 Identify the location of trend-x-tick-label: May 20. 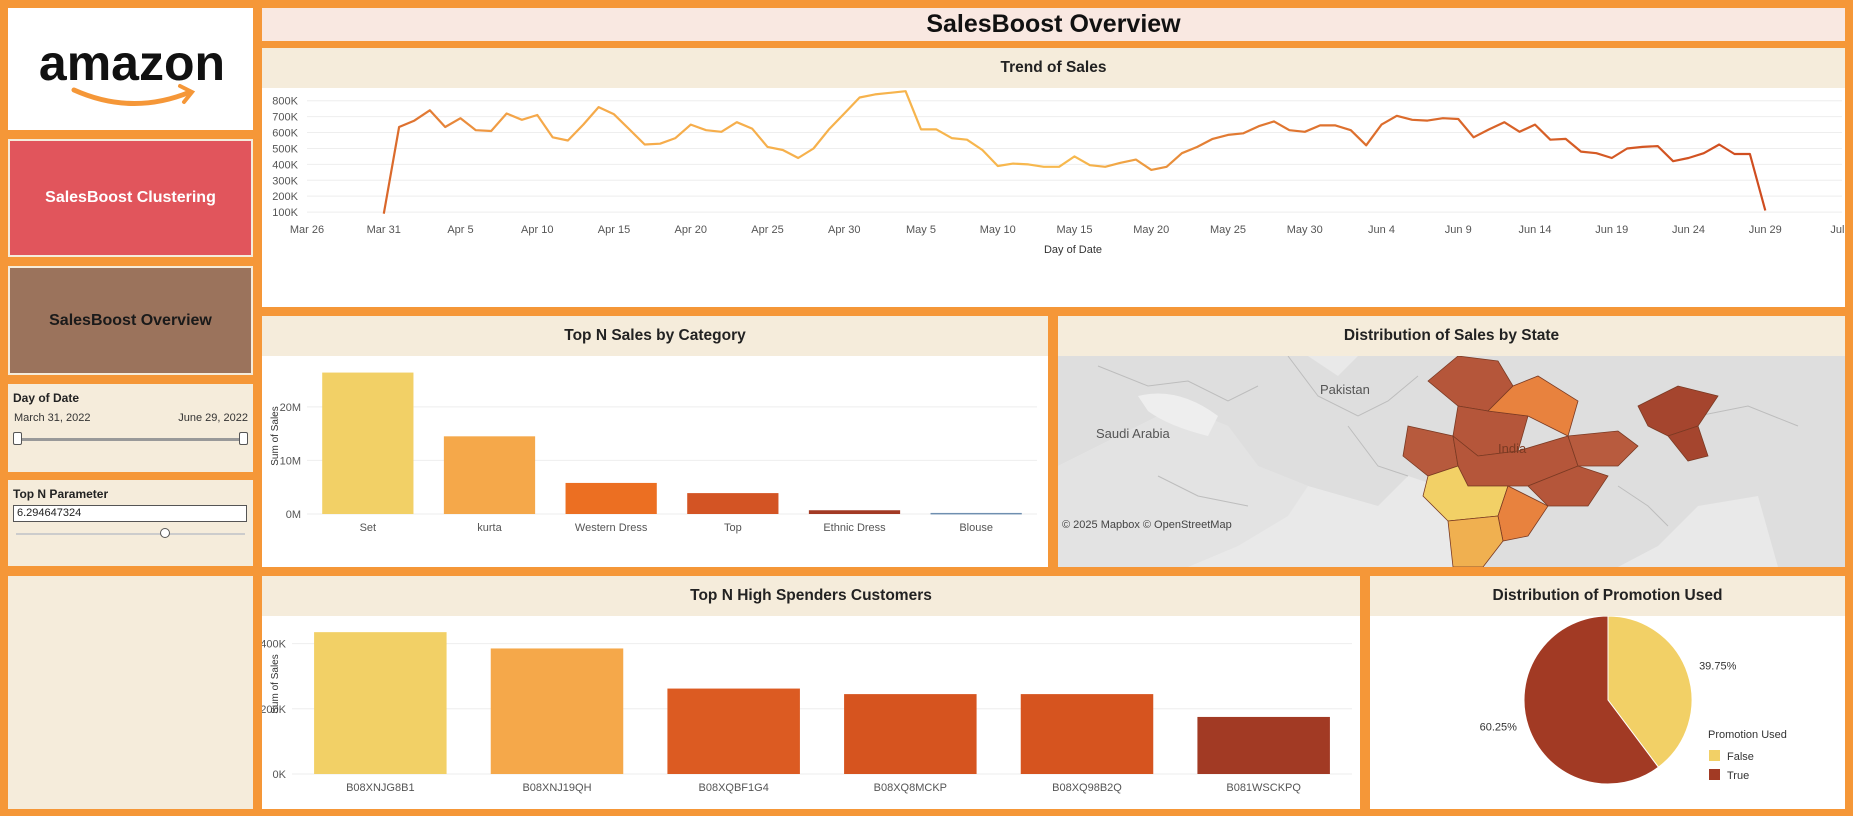
(1151, 230).